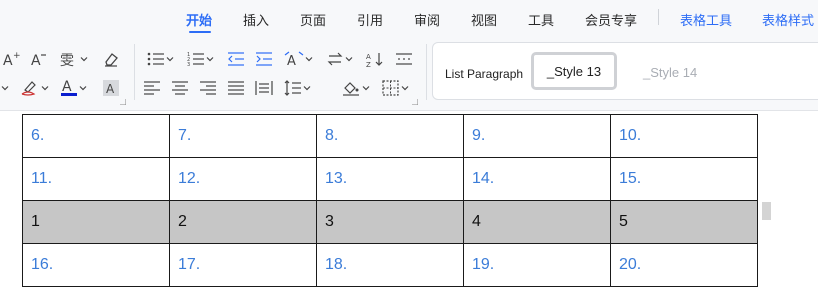  What do you see at coordinates (96, 179) in the screenshot?
I see `table-cell: 11.` at bounding box center [96, 179].